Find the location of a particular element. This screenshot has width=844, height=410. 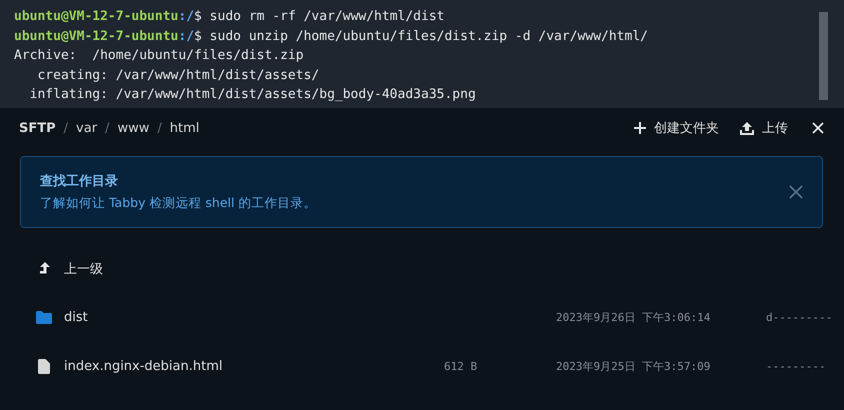

permissions: --------- is located at coordinates (796, 366).